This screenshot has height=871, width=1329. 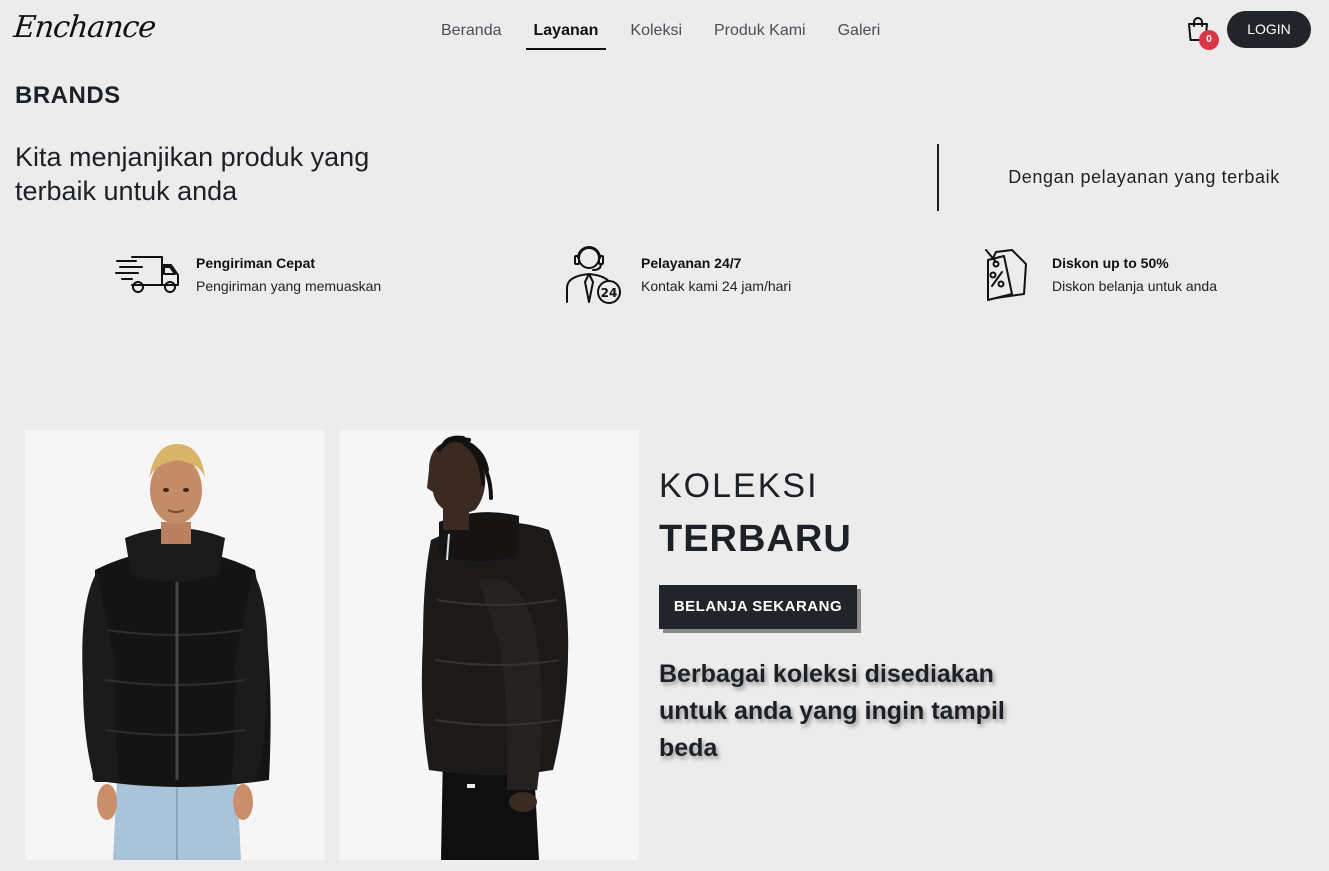 I want to click on collection-heading-light: KOLEKSI, so click(x=739, y=486).